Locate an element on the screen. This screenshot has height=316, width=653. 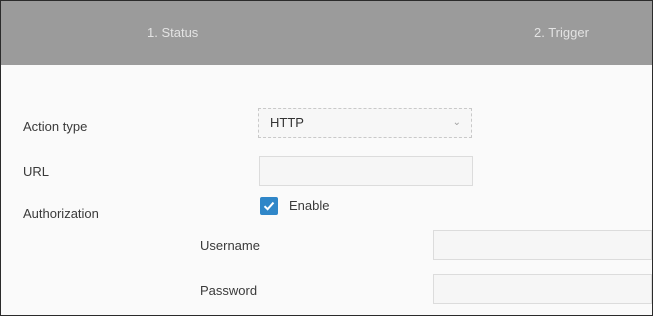
url-label: URL is located at coordinates (36, 171).